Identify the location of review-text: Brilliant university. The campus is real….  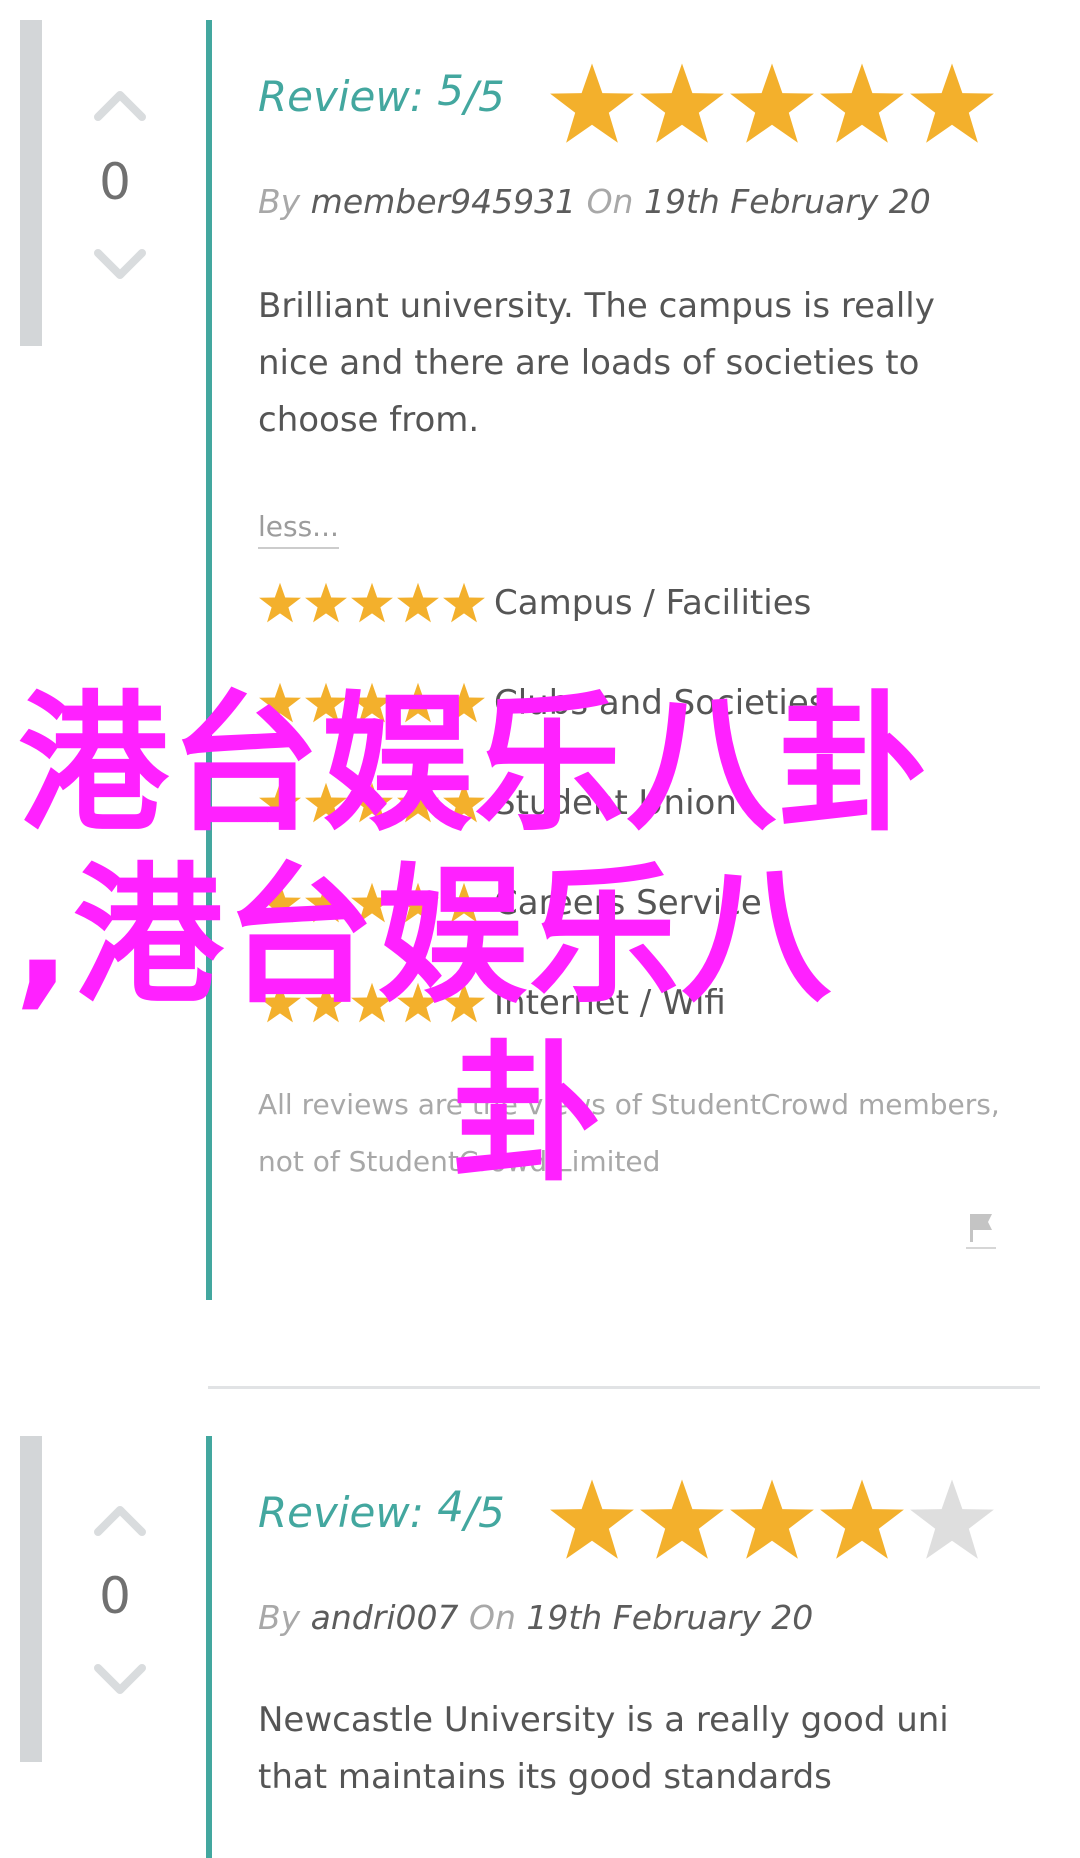
(596, 363).